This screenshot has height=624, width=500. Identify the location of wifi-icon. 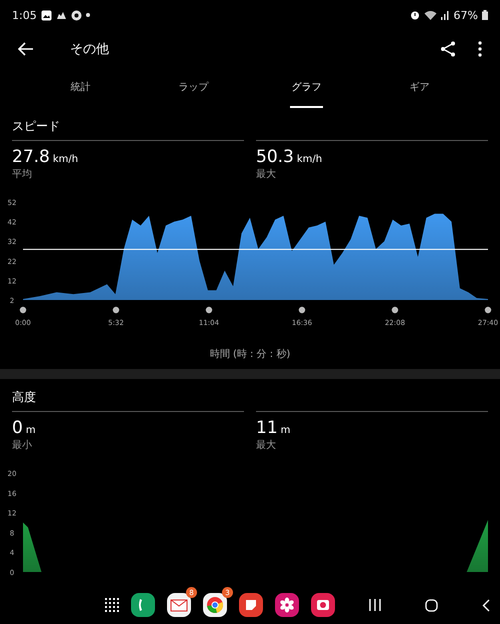
(430, 15).